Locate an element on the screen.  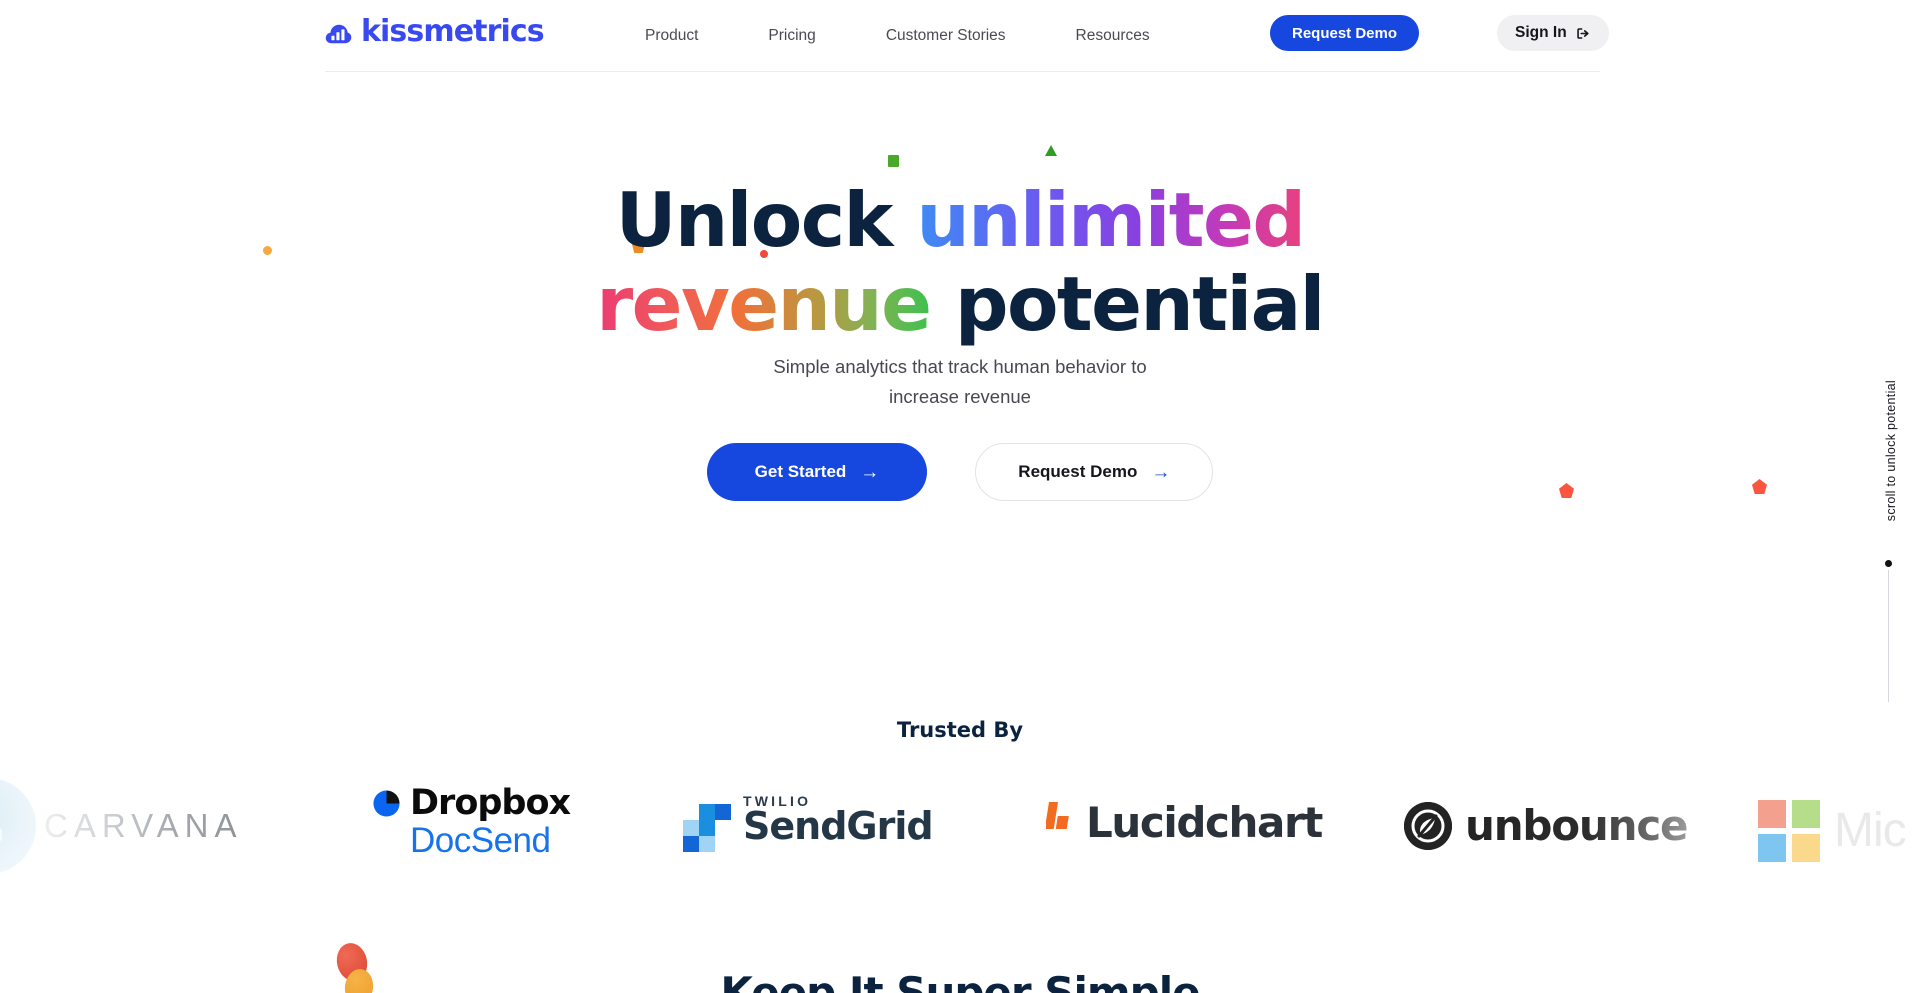
headline-word-potential: potential is located at coordinates (1127, 304).